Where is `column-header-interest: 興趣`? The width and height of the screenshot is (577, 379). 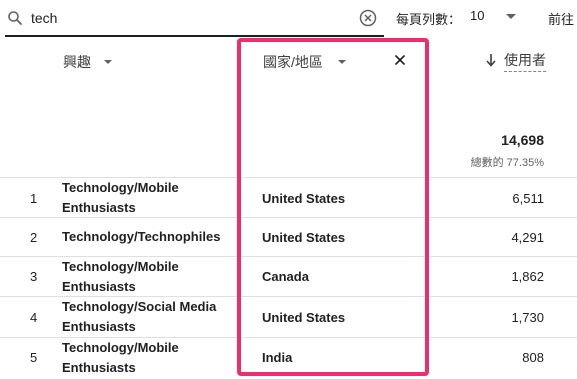 column-header-interest: 興趣 is located at coordinates (77, 62).